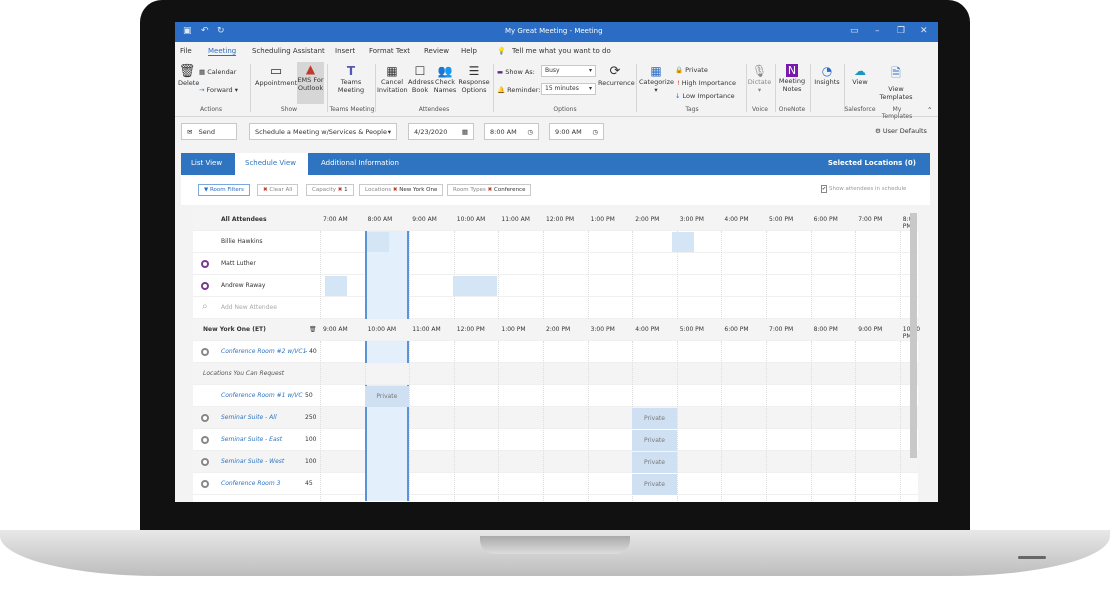  What do you see at coordinates (877, 31) in the screenshot?
I see `minimize-icon: –` at bounding box center [877, 31].